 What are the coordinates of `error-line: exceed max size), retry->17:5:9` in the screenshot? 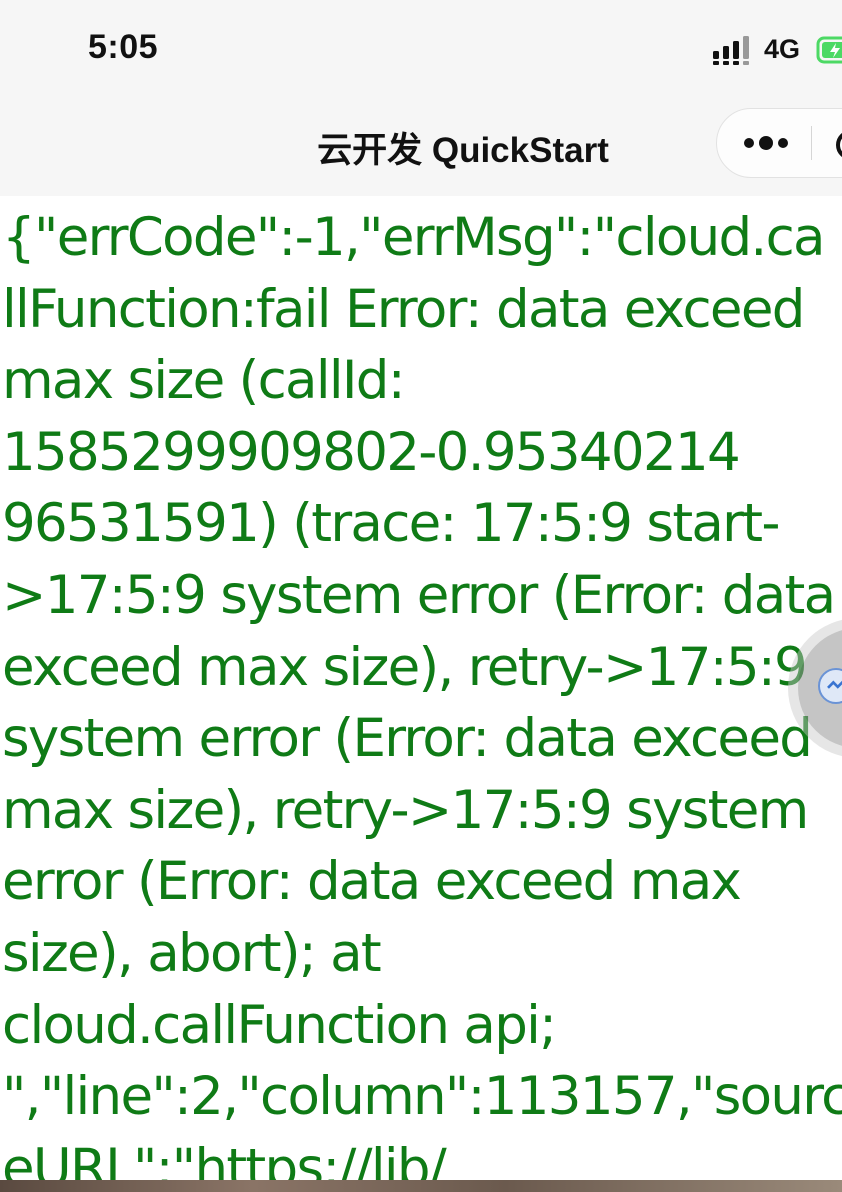 It's located at (405, 667).